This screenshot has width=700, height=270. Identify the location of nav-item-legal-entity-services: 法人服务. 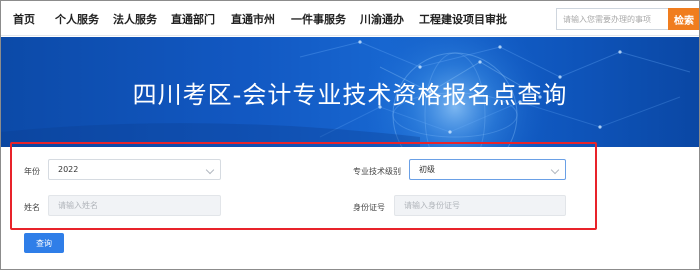
(135, 19).